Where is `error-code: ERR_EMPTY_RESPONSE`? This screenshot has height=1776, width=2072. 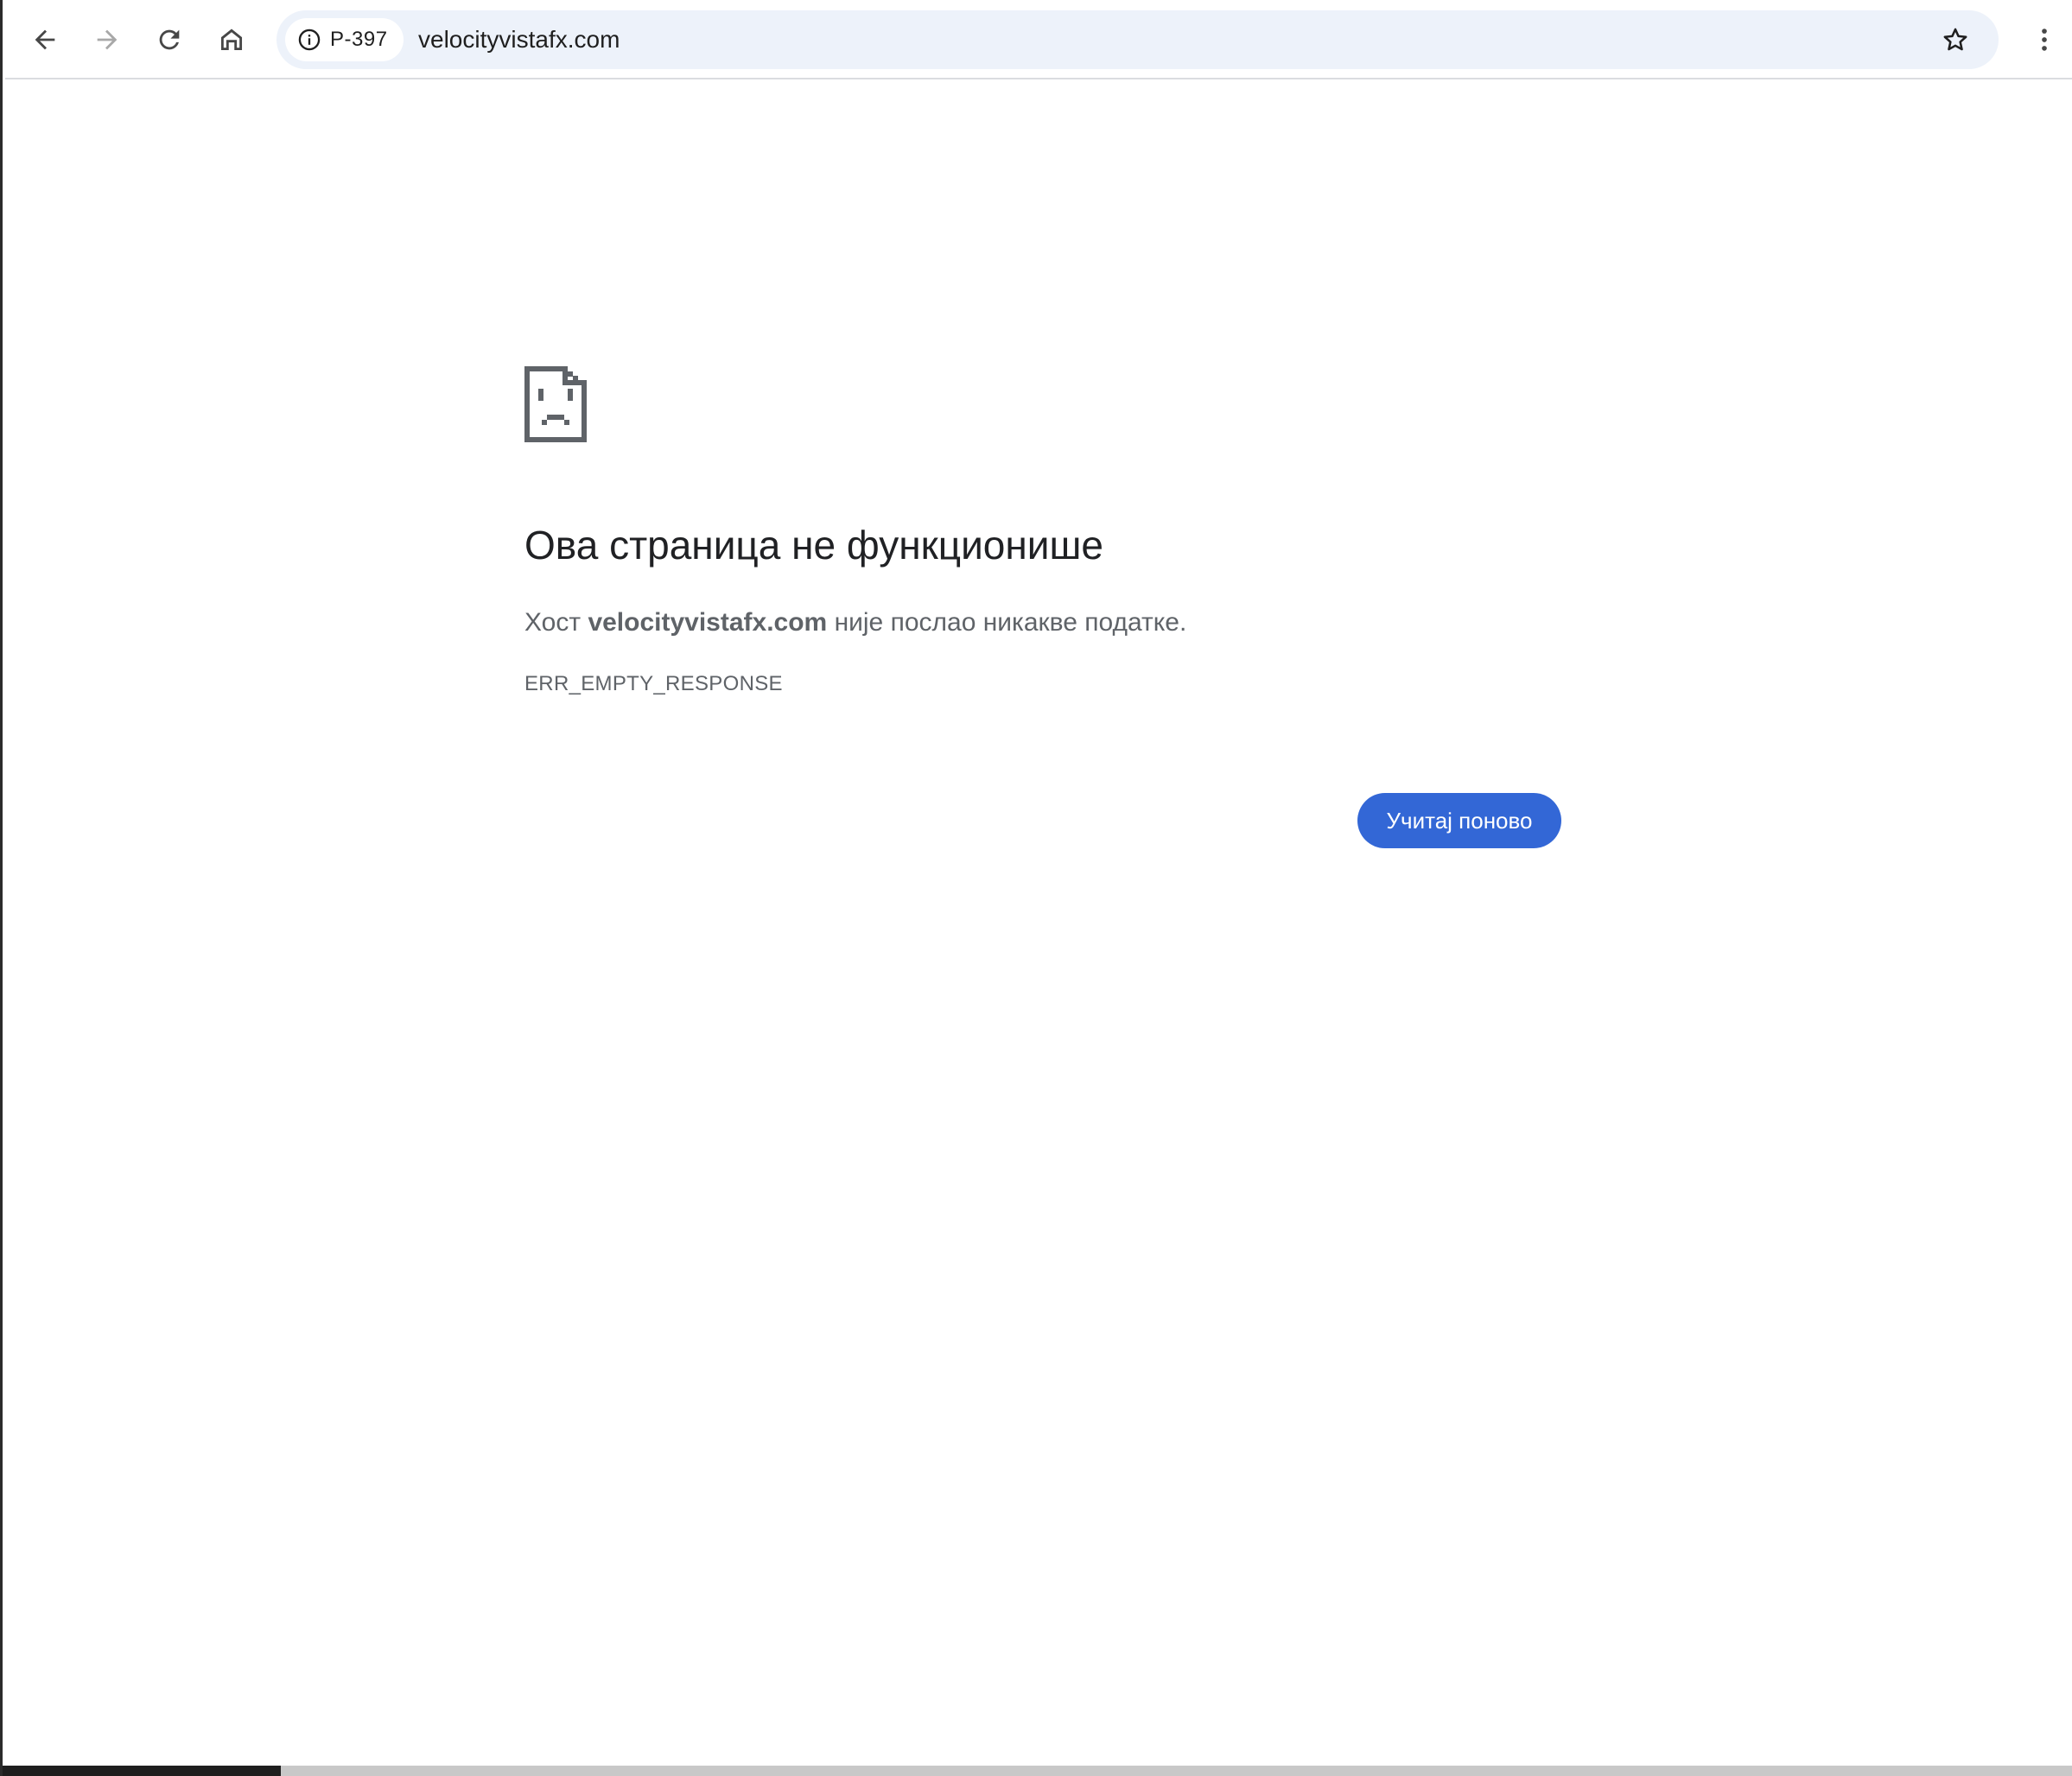 error-code: ERR_EMPTY_RESPONSE is located at coordinates (653, 683).